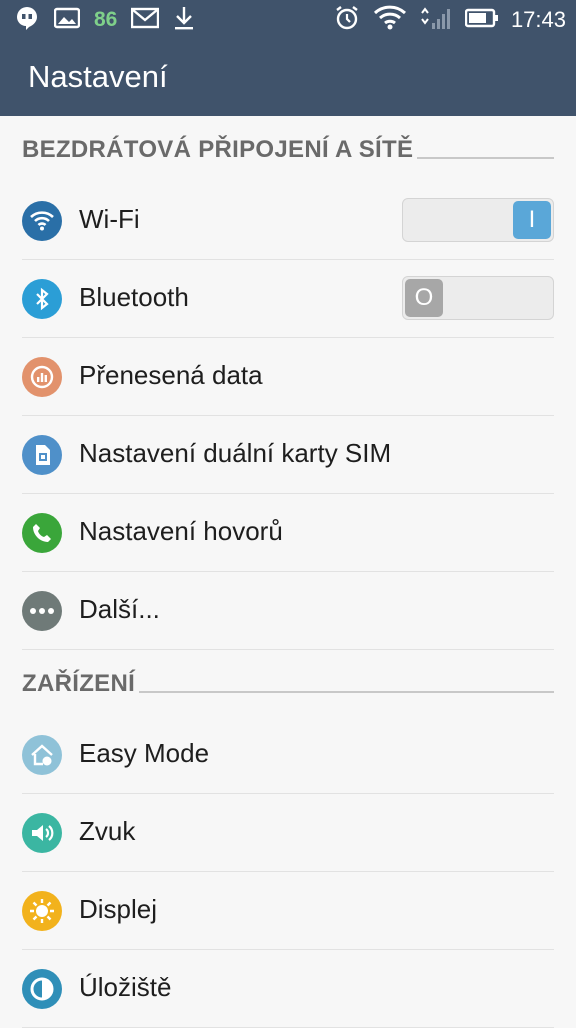 This screenshot has height=1028, width=576. Describe the element at coordinates (109, 219) in the screenshot. I see `settings-item-label: Wi-Fi` at that location.